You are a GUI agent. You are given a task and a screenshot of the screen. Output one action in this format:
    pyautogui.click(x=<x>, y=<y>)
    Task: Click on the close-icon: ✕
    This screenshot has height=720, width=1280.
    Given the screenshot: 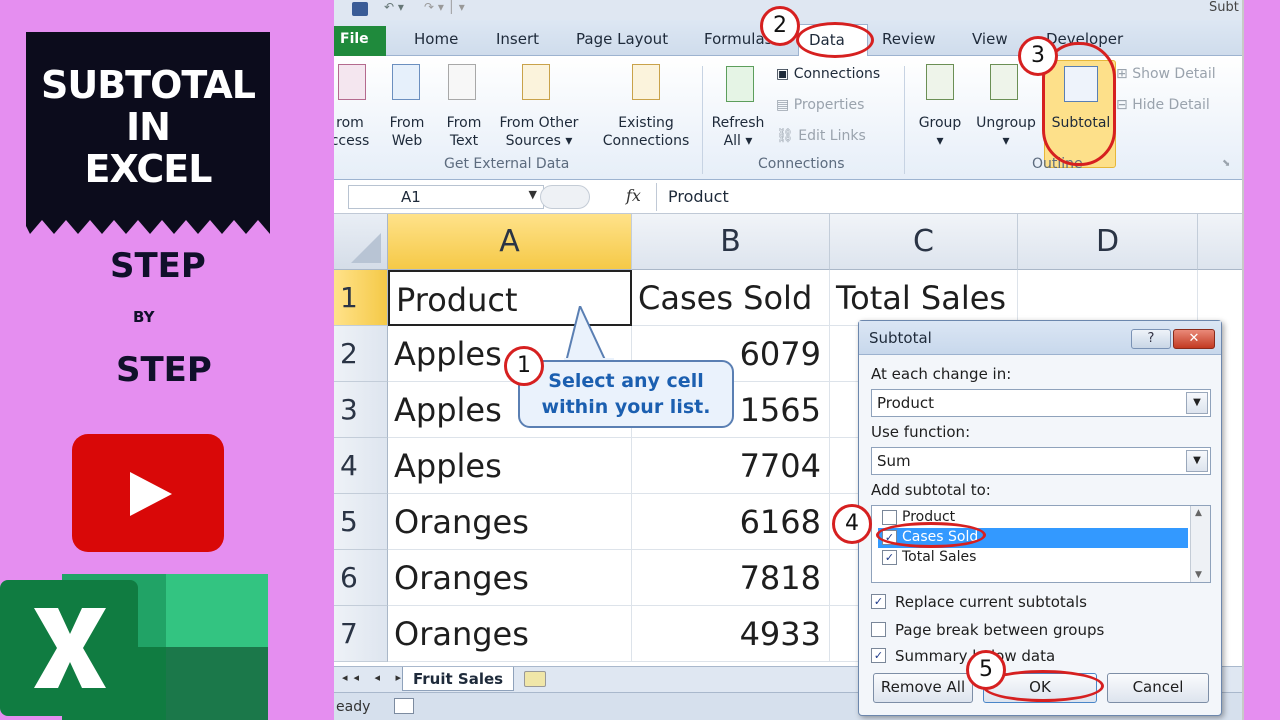 What is the action you would take?
    pyautogui.click(x=1194, y=339)
    